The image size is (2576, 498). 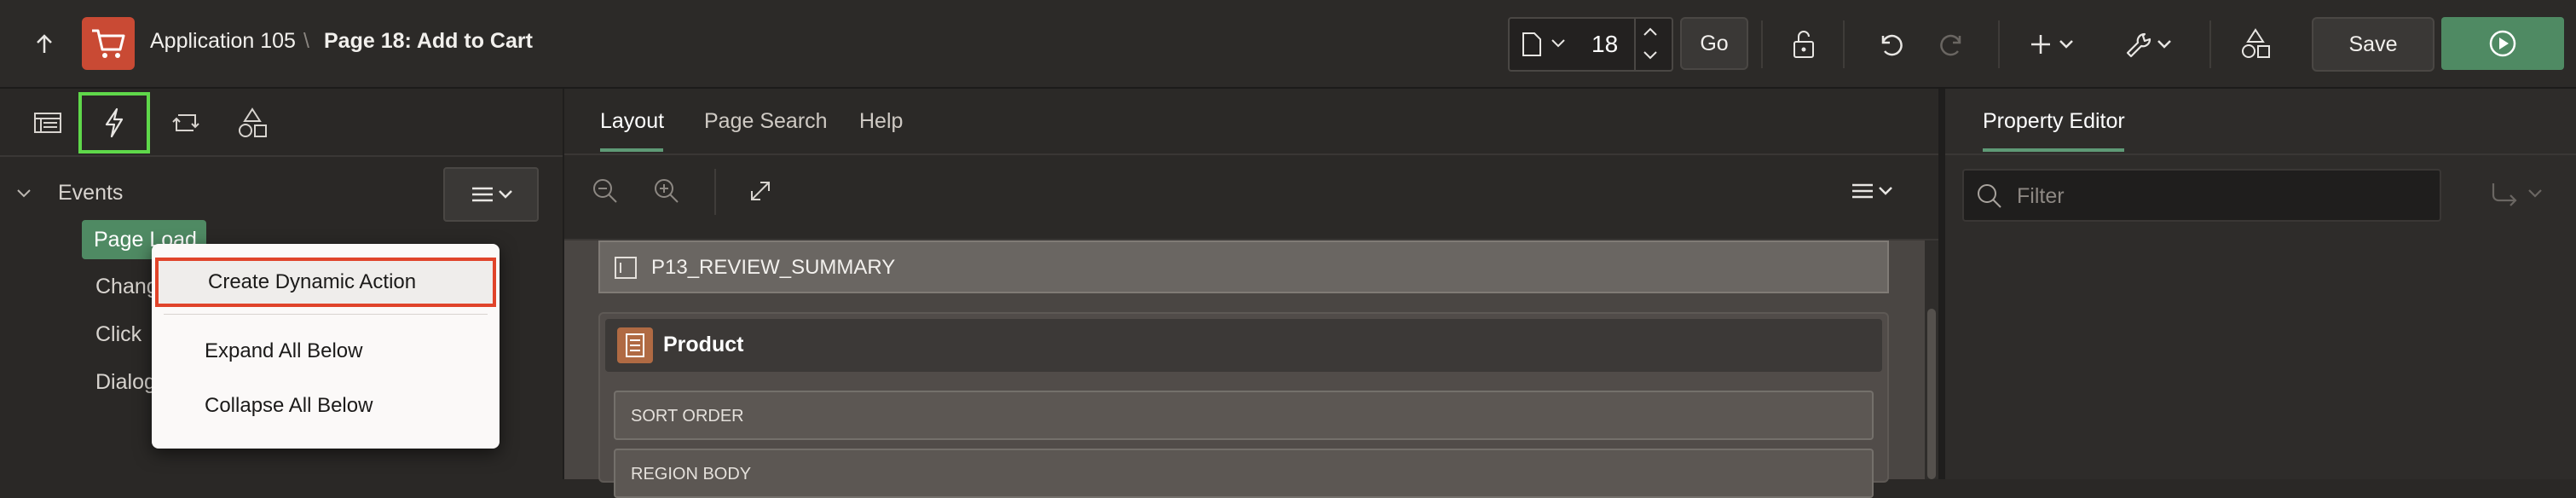 I want to click on menu-icon, so click(x=492, y=194).